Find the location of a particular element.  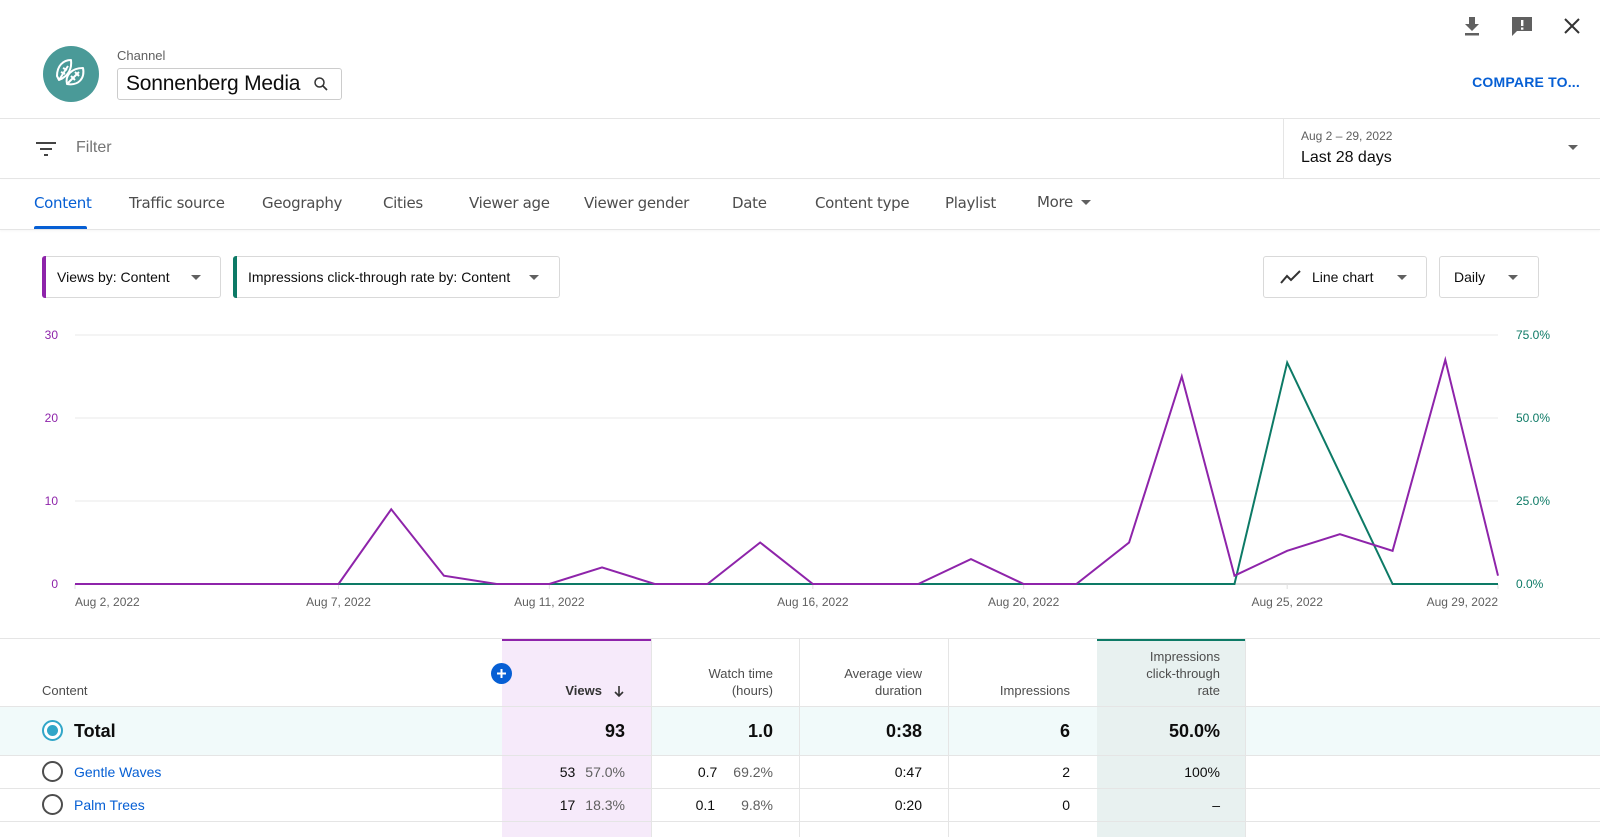

active-tab-indicator is located at coordinates (60, 227).